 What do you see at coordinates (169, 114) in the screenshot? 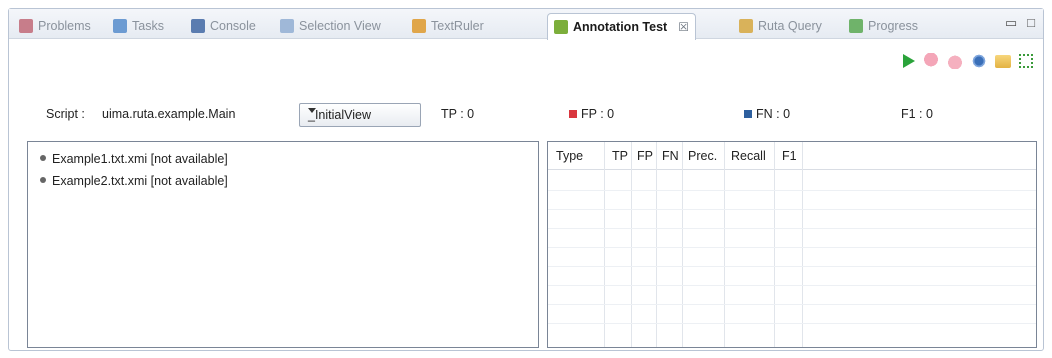
I see `script-value: uima.ruta.example.Main` at bounding box center [169, 114].